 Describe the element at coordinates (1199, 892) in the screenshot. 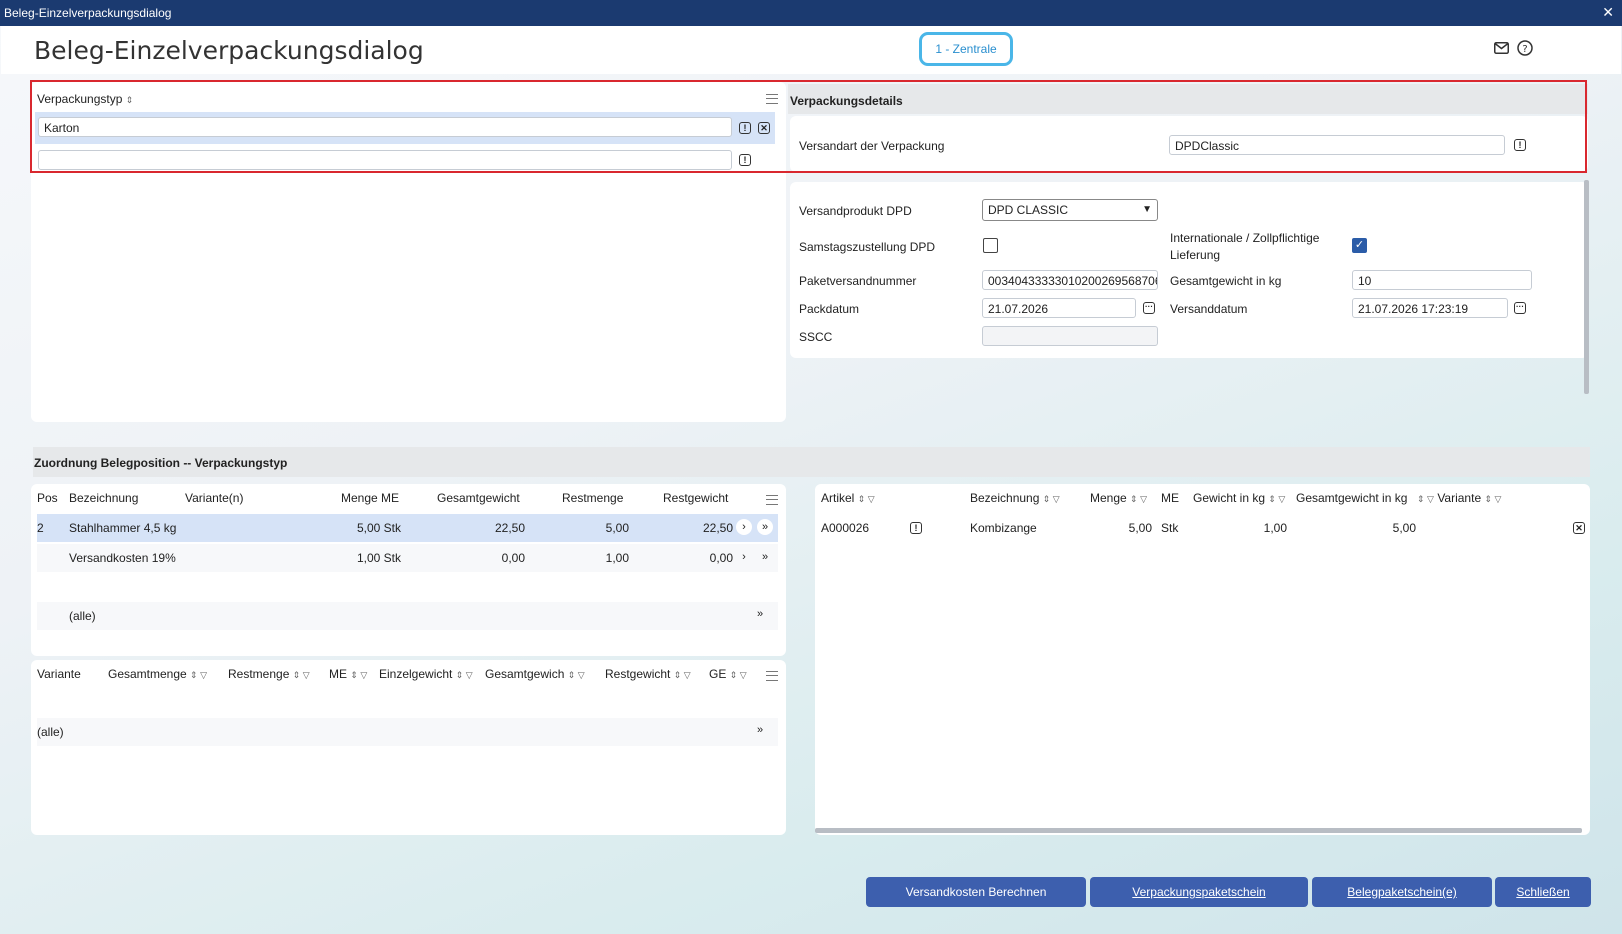

I see `pack-slip-button: Verpackungspaketschein` at that location.